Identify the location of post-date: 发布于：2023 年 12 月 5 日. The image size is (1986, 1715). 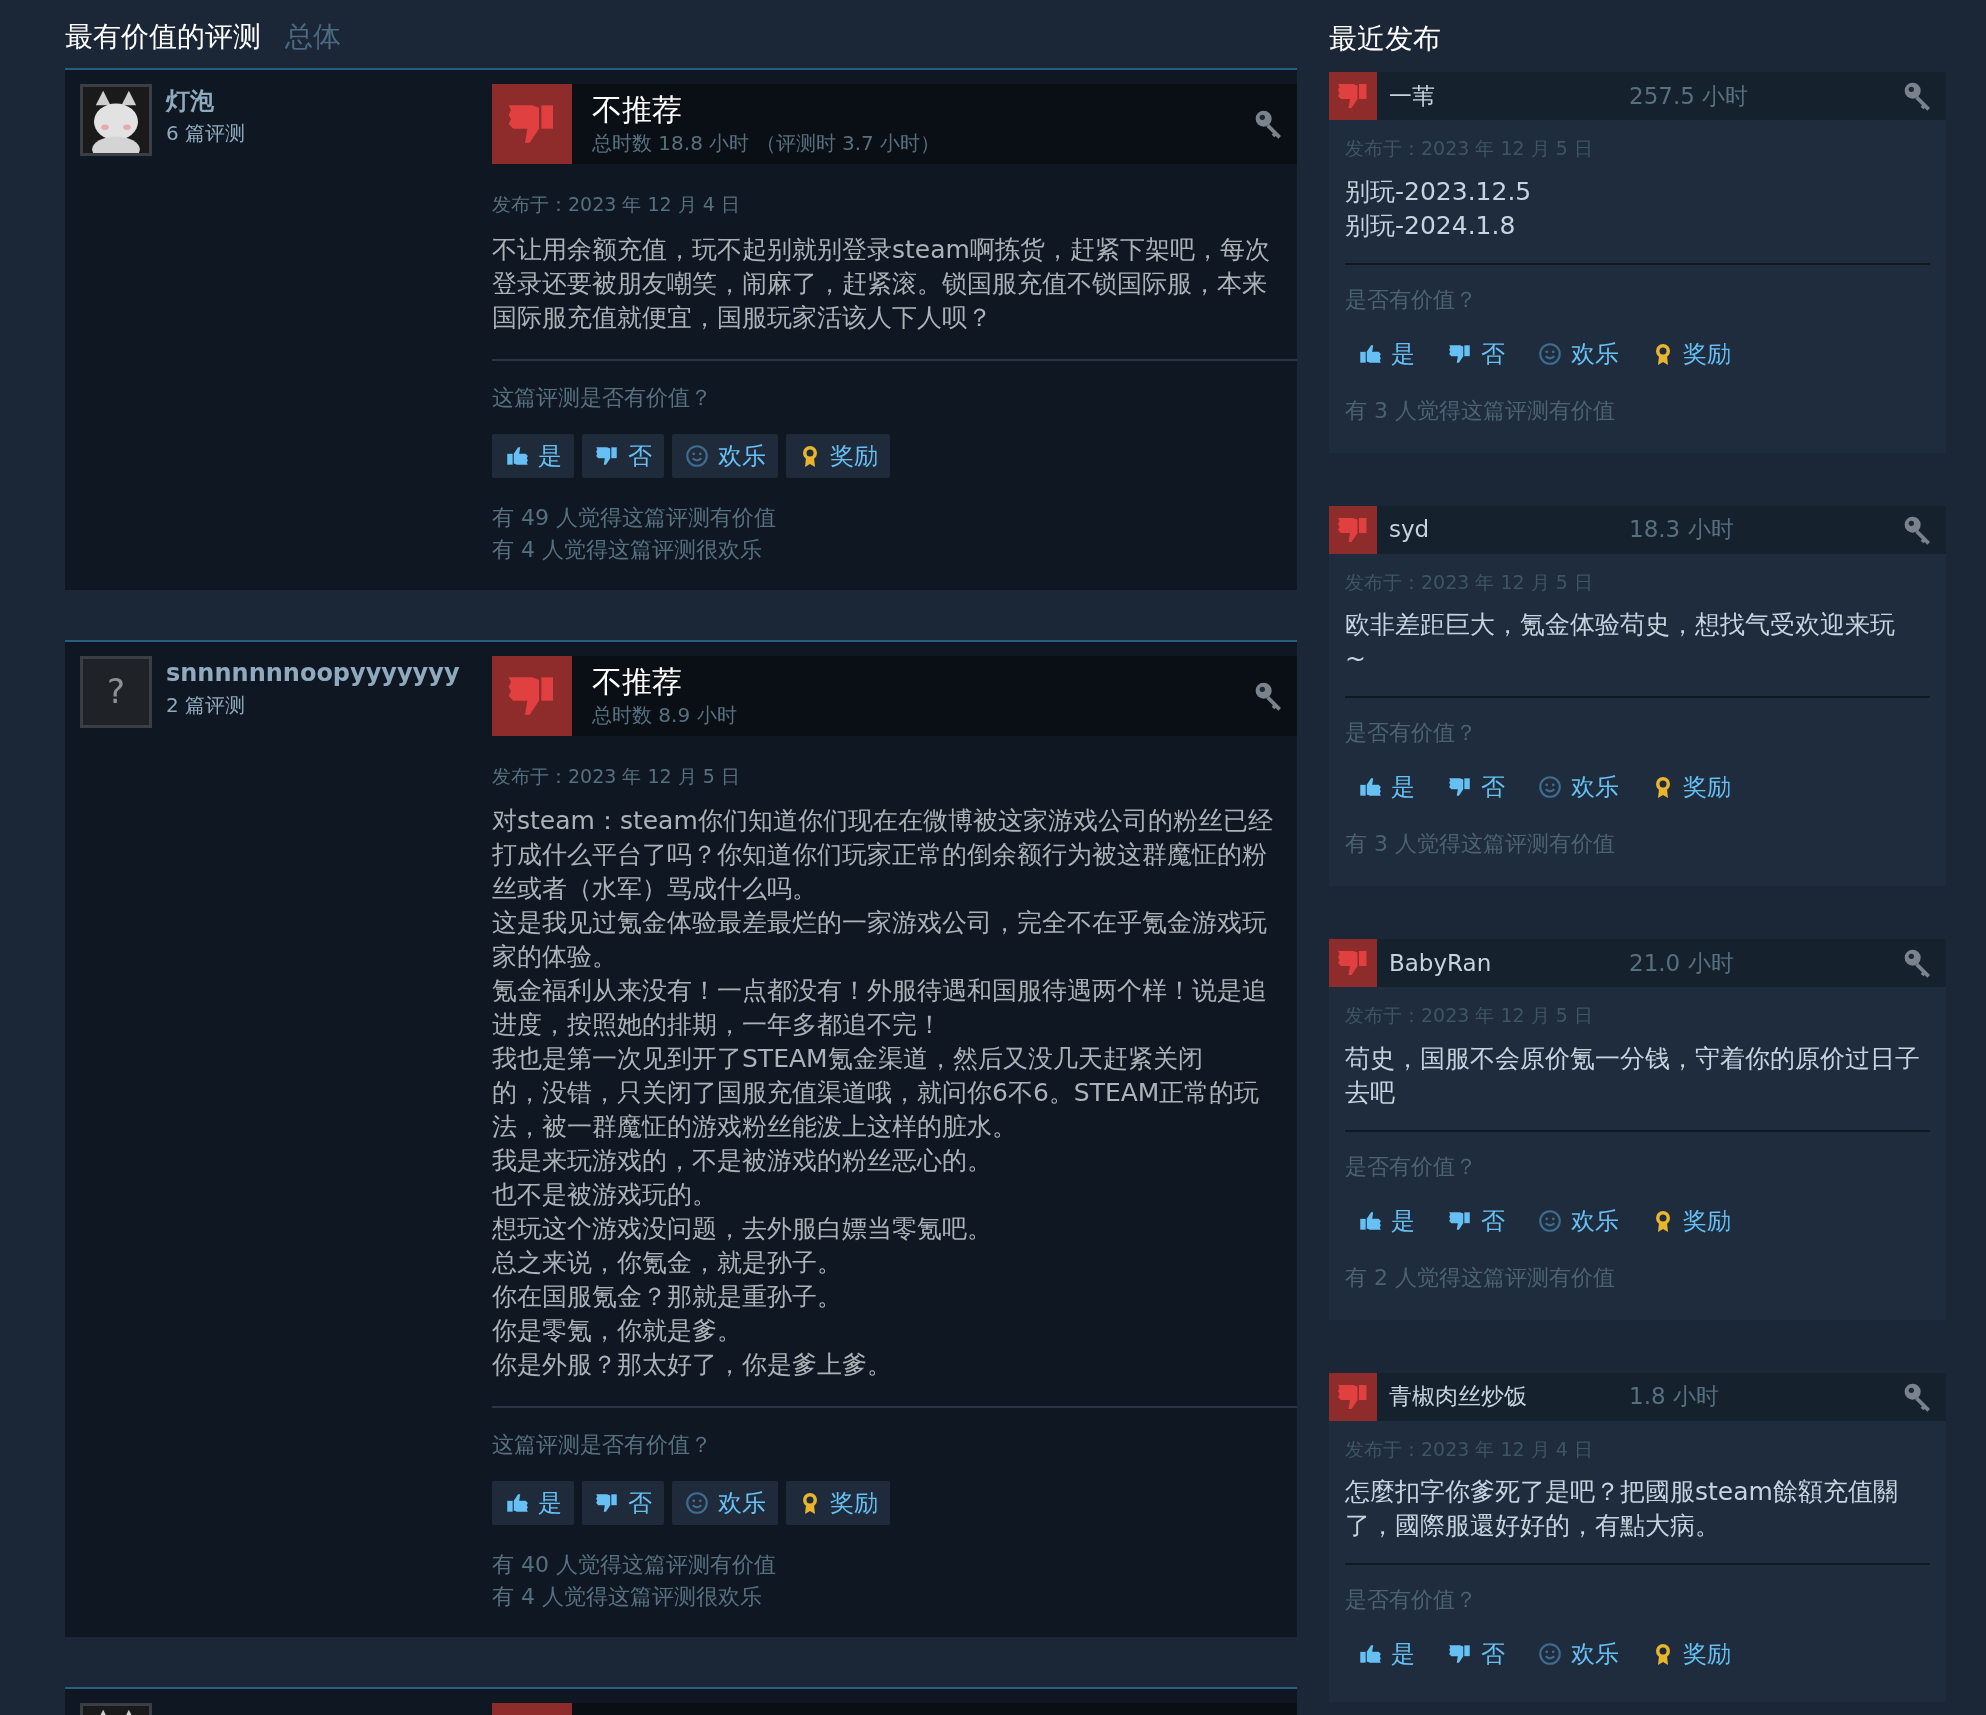
(616, 776).